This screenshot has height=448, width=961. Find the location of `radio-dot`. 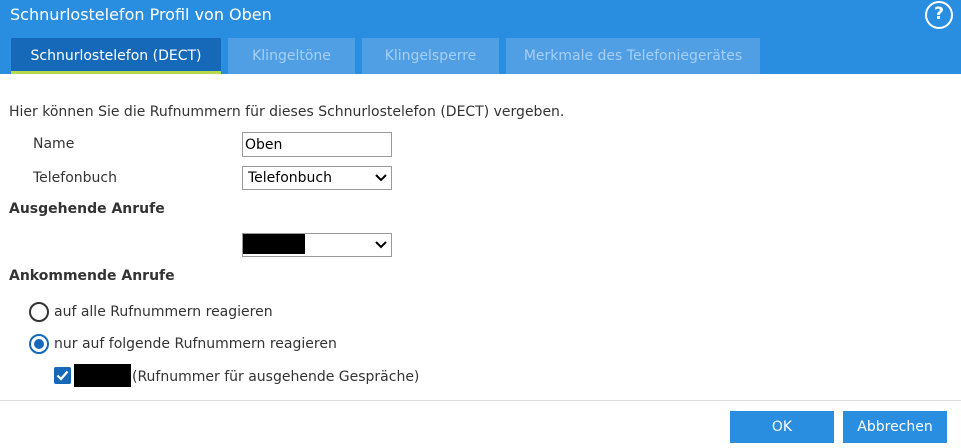

radio-dot is located at coordinates (39, 344).